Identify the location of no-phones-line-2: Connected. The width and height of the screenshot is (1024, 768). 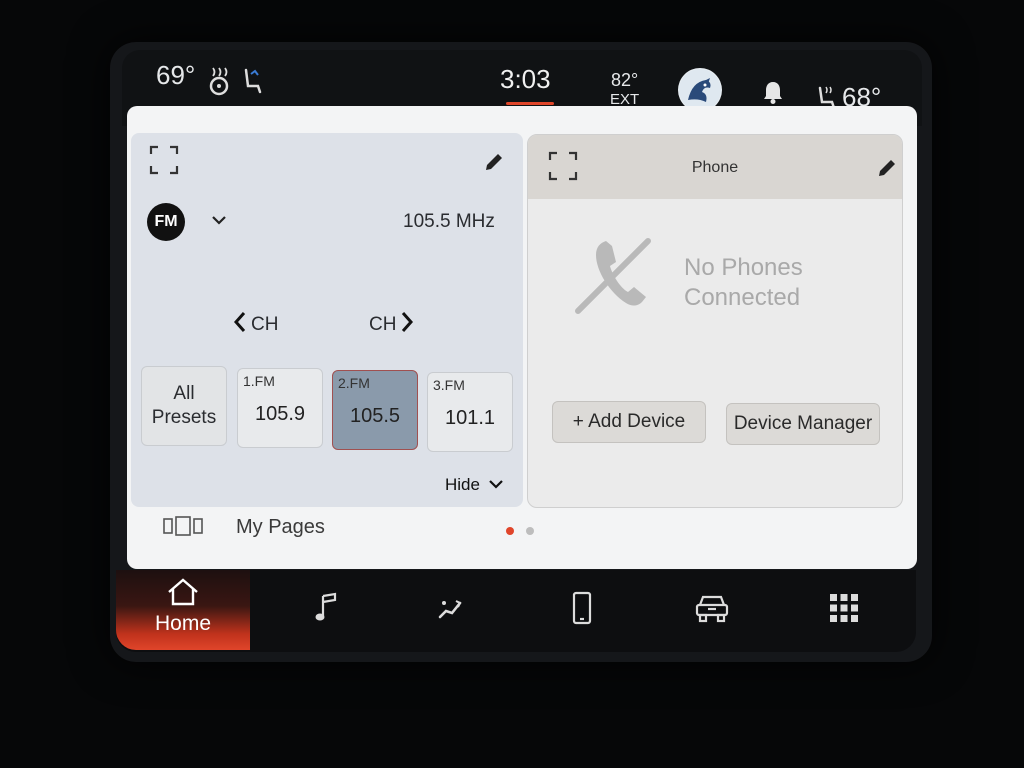
(742, 297).